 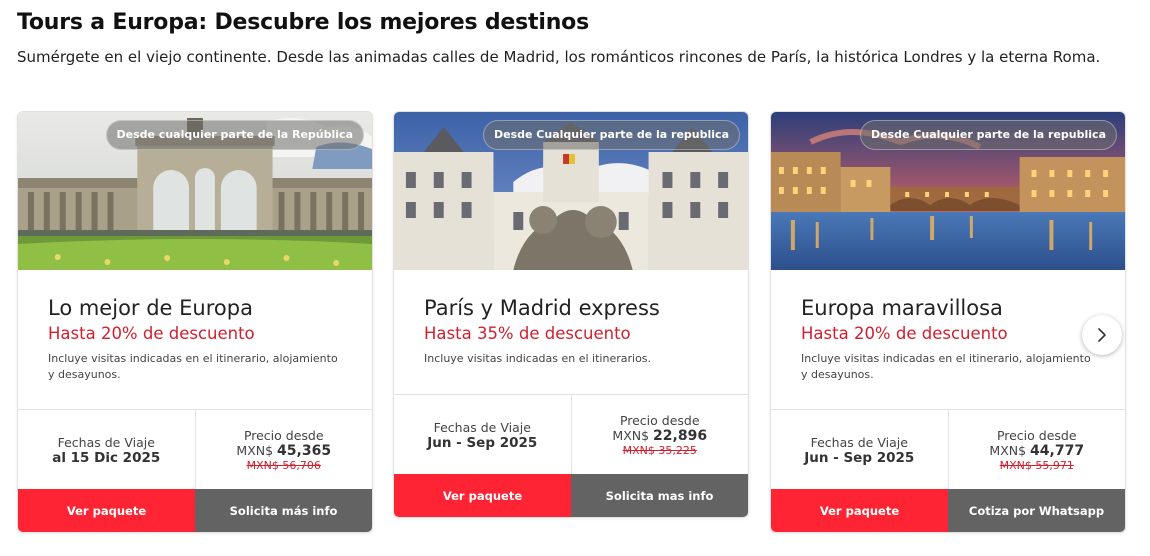 What do you see at coordinates (195, 191) in the screenshot?
I see `tour-image-arch: Desde cualquier parte de la República` at bounding box center [195, 191].